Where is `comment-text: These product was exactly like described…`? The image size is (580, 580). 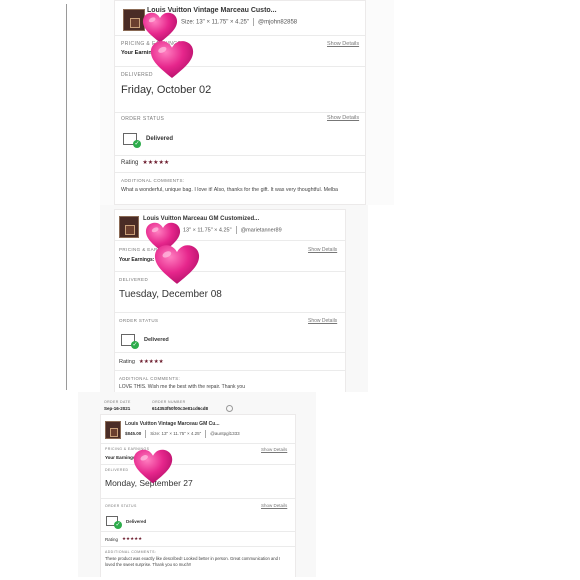
comment-text: These product was exactly like described… is located at coordinates (193, 561).